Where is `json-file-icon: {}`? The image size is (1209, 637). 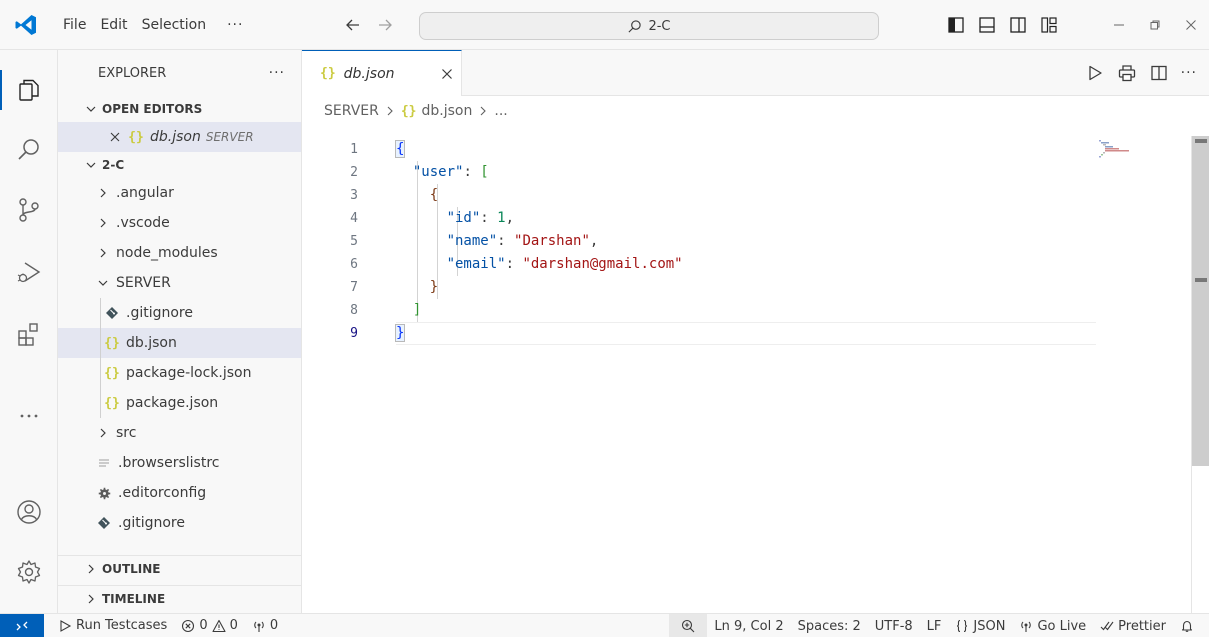
json-file-icon: {} is located at coordinates (408, 111).